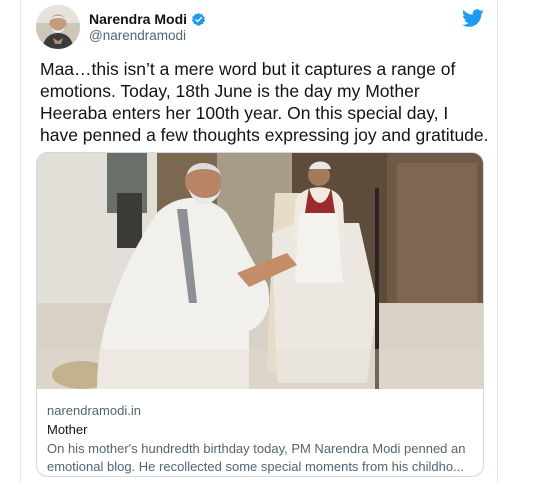  I want to click on twitter-bird-icon, so click(473, 18).